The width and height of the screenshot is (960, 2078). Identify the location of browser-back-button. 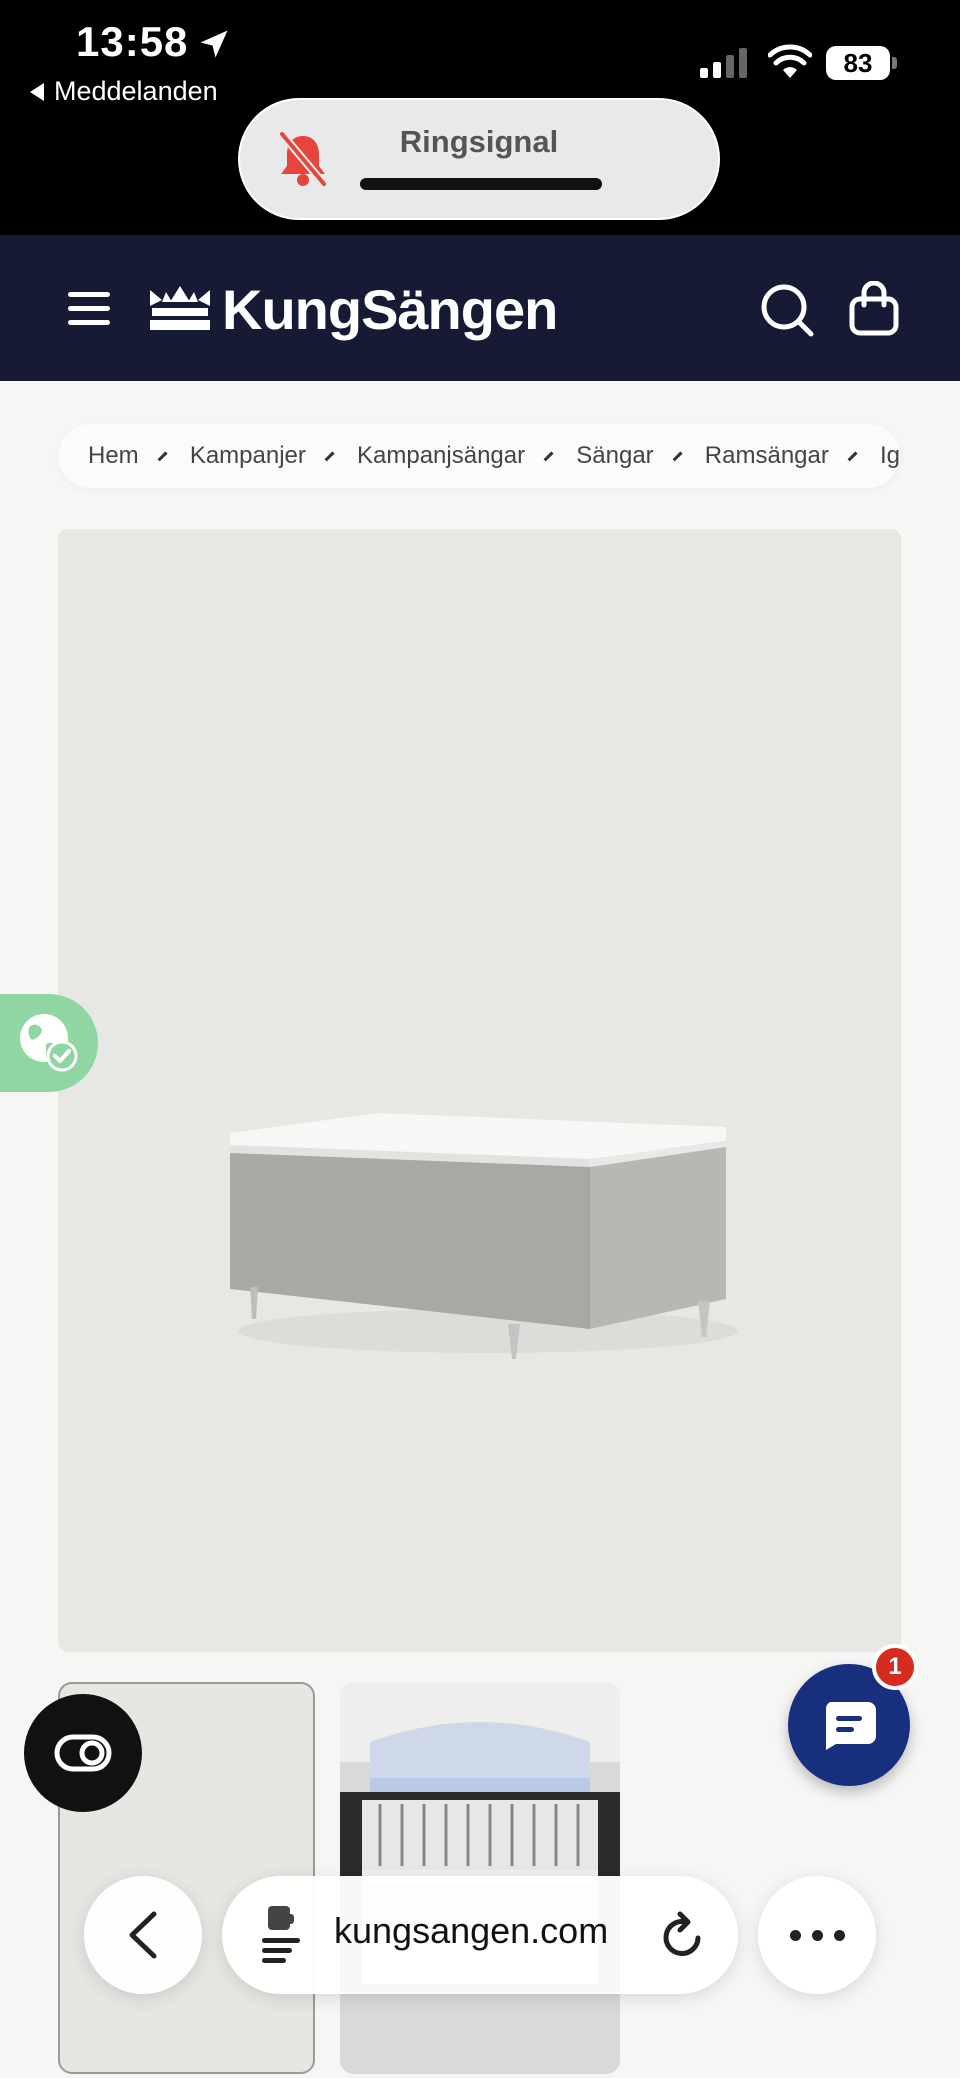
(143, 1935).